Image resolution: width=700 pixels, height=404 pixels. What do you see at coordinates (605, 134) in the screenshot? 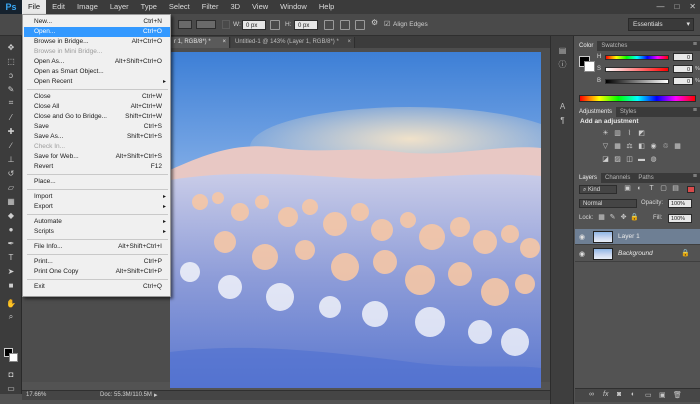
I see `brightness-contrast-icon: ☀` at bounding box center [605, 134].